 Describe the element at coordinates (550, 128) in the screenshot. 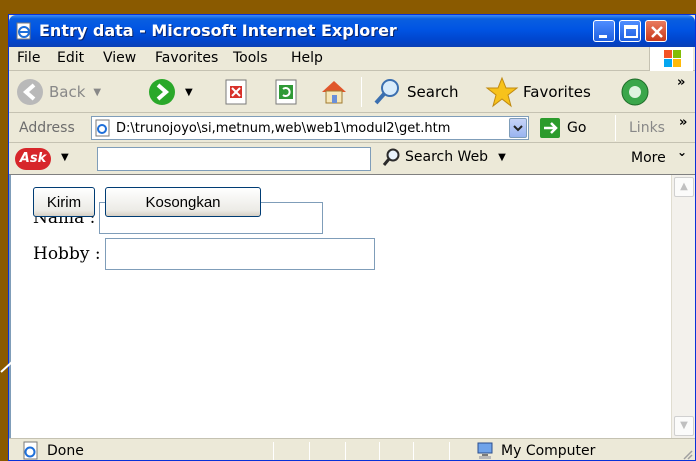

I see `go-arrow-icon` at that location.